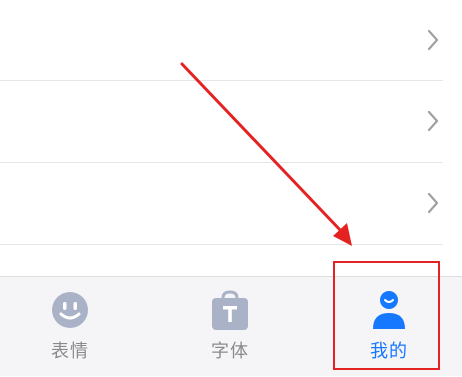 The image size is (462, 377). What do you see at coordinates (386, 315) in the screenshot?
I see `highlight-box` at bounding box center [386, 315].